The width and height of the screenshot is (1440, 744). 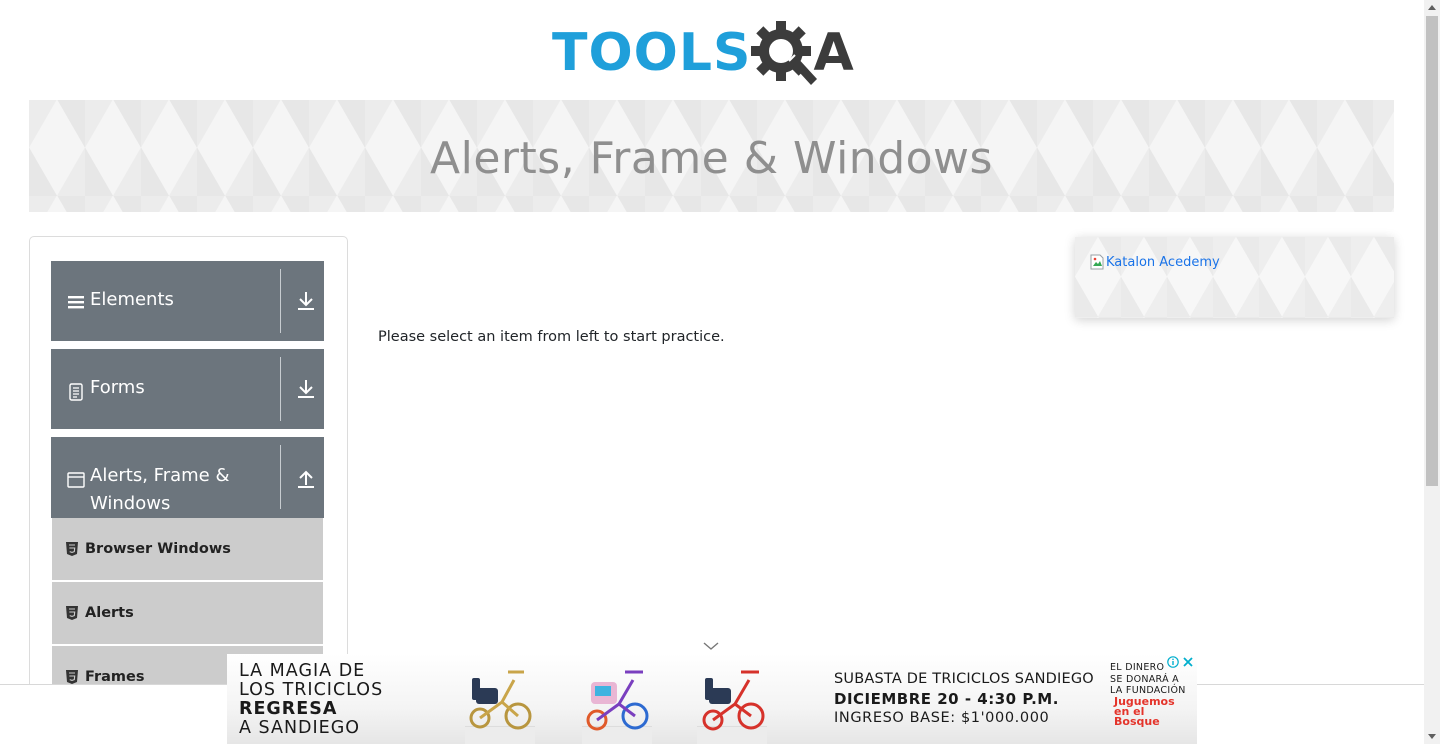 I want to click on group-title-elements: Elements, so click(x=132, y=299).